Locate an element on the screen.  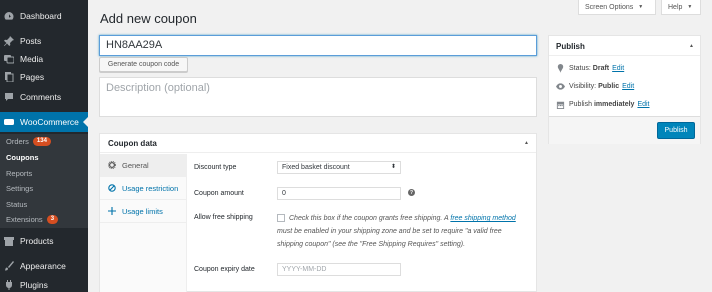
submenu-item-extensions: Extensions 3 is located at coordinates (32, 219).